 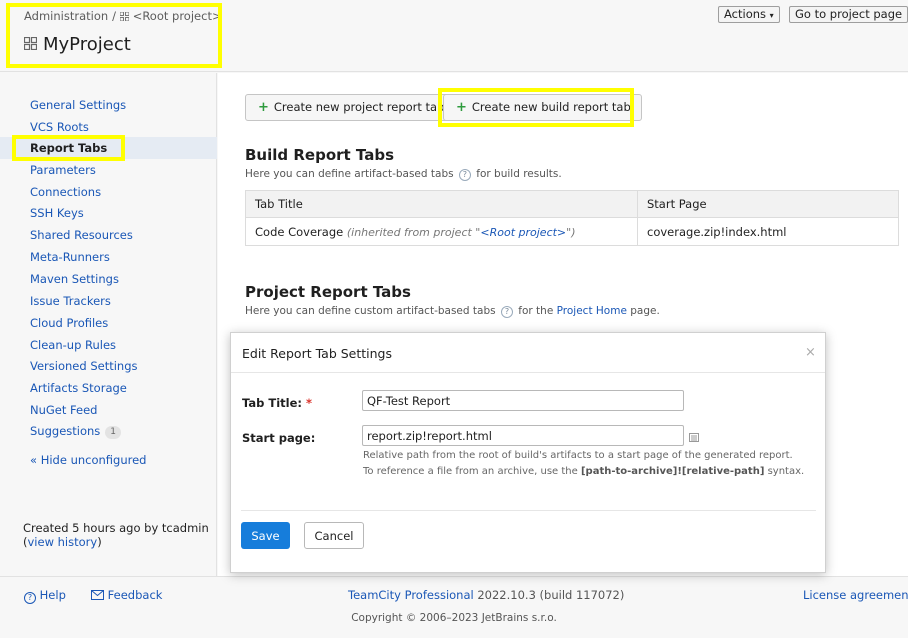 I want to click on dialog-divider, so click(x=528, y=372).